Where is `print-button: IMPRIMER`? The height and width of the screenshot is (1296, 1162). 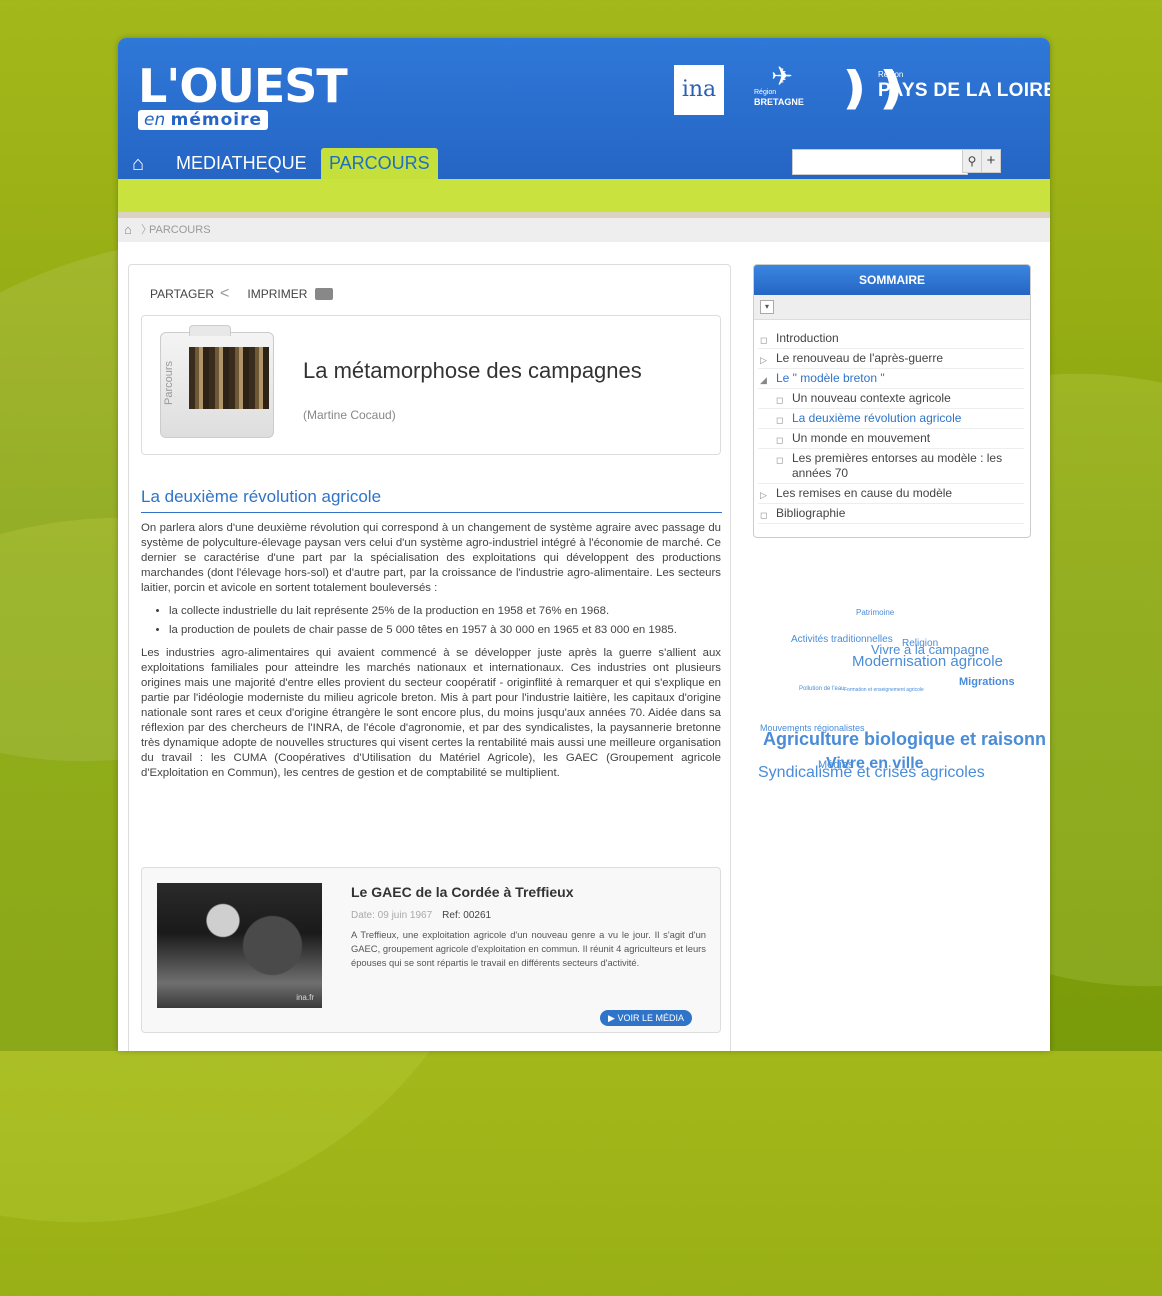
print-button: IMPRIMER is located at coordinates (277, 294).